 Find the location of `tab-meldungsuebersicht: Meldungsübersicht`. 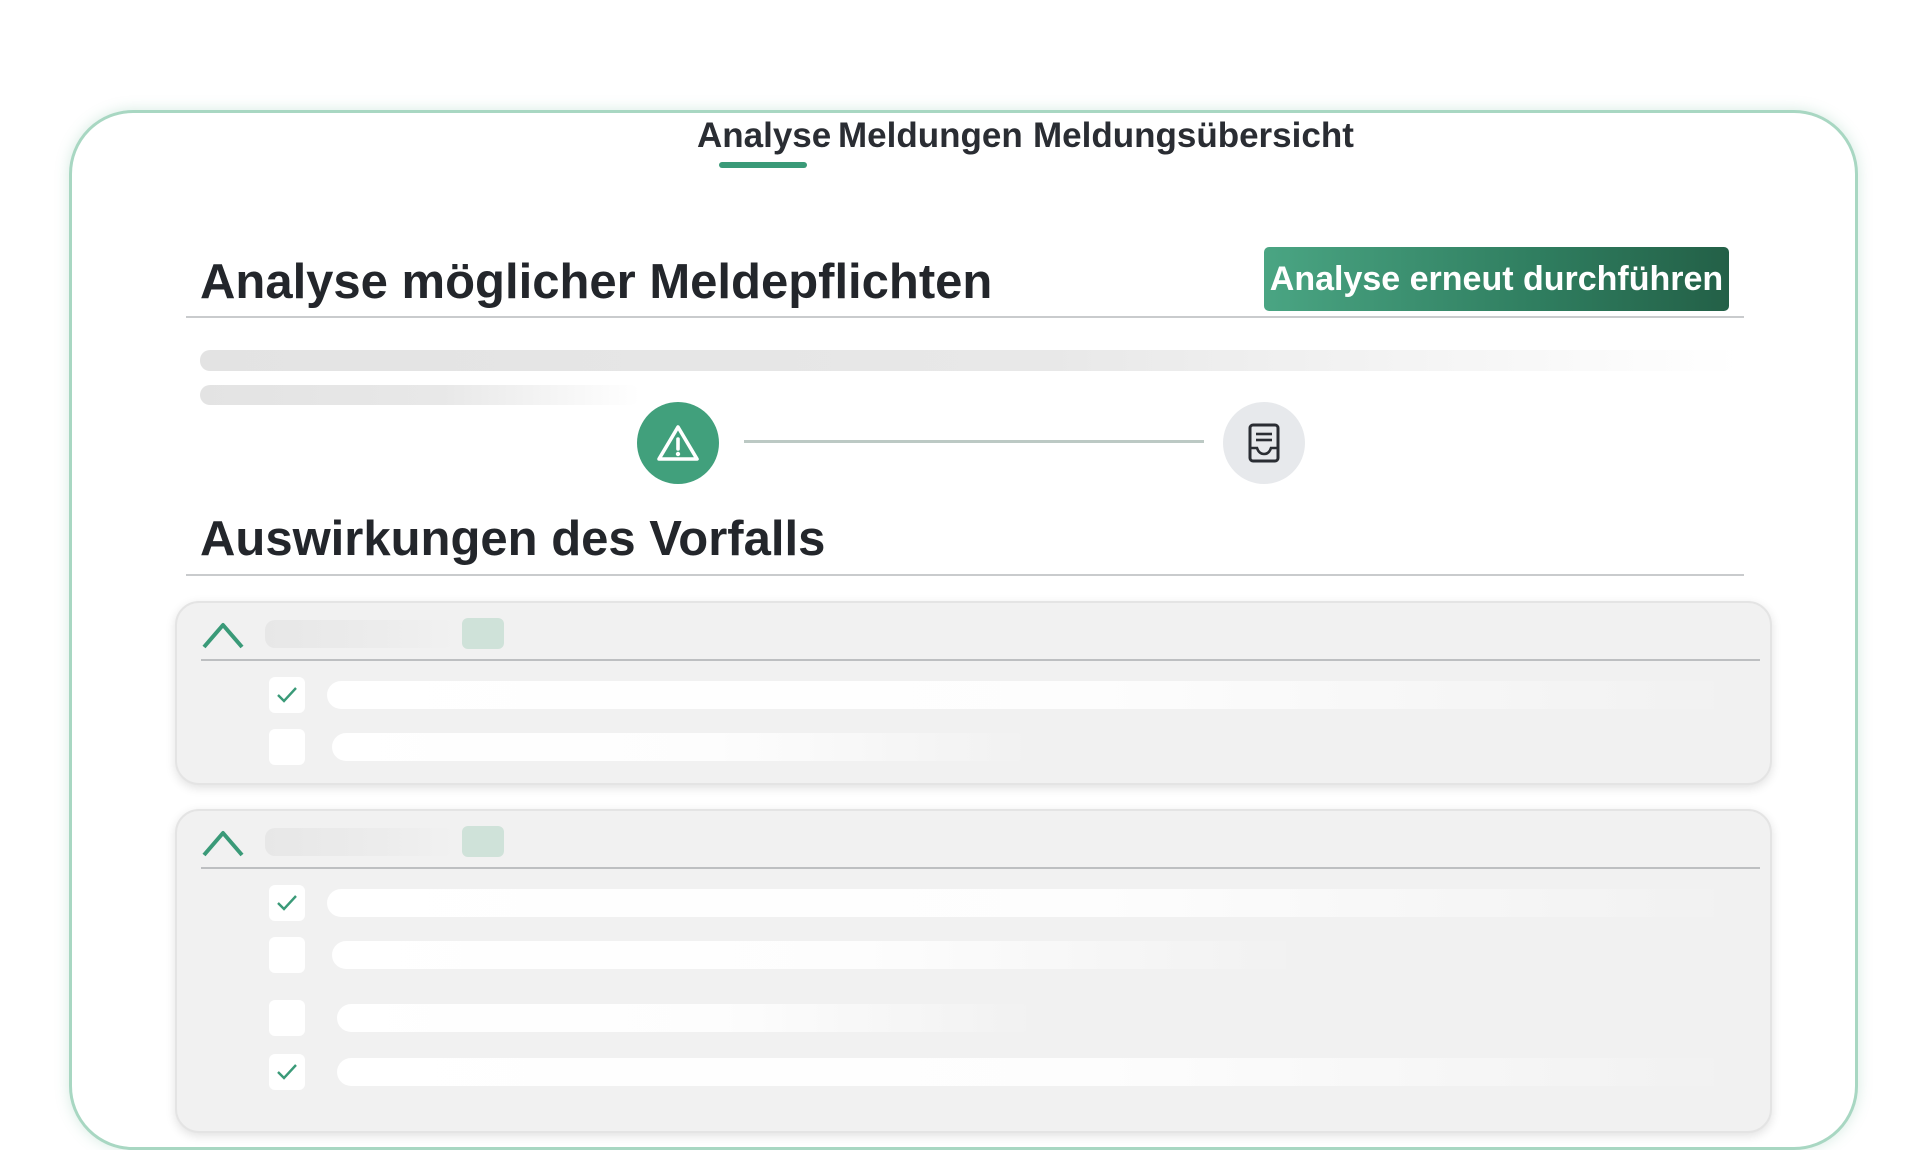

tab-meldungsuebersicht: Meldungsübersicht is located at coordinates (1193, 136).